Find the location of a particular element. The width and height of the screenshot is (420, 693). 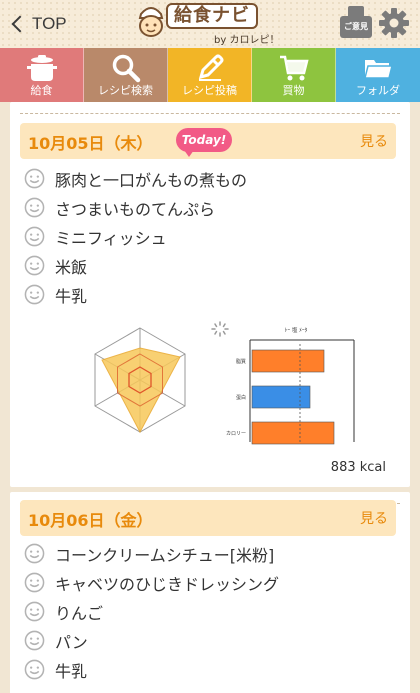

menu-item: 米飯 is located at coordinates (135, 265).